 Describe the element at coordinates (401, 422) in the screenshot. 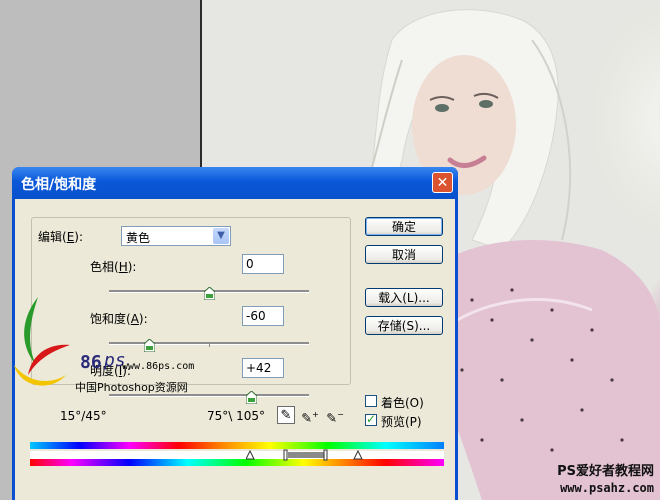

I see `preview-label: 预览(P)` at that location.